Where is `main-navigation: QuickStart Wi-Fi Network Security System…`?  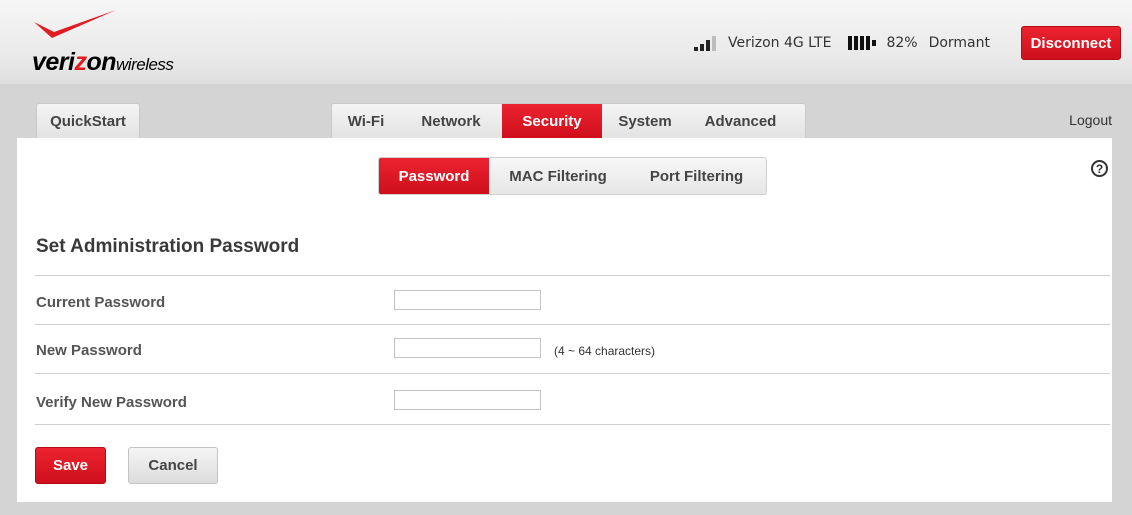
main-navigation: QuickStart Wi-Fi Network Security System… is located at coordinates (564, 118).